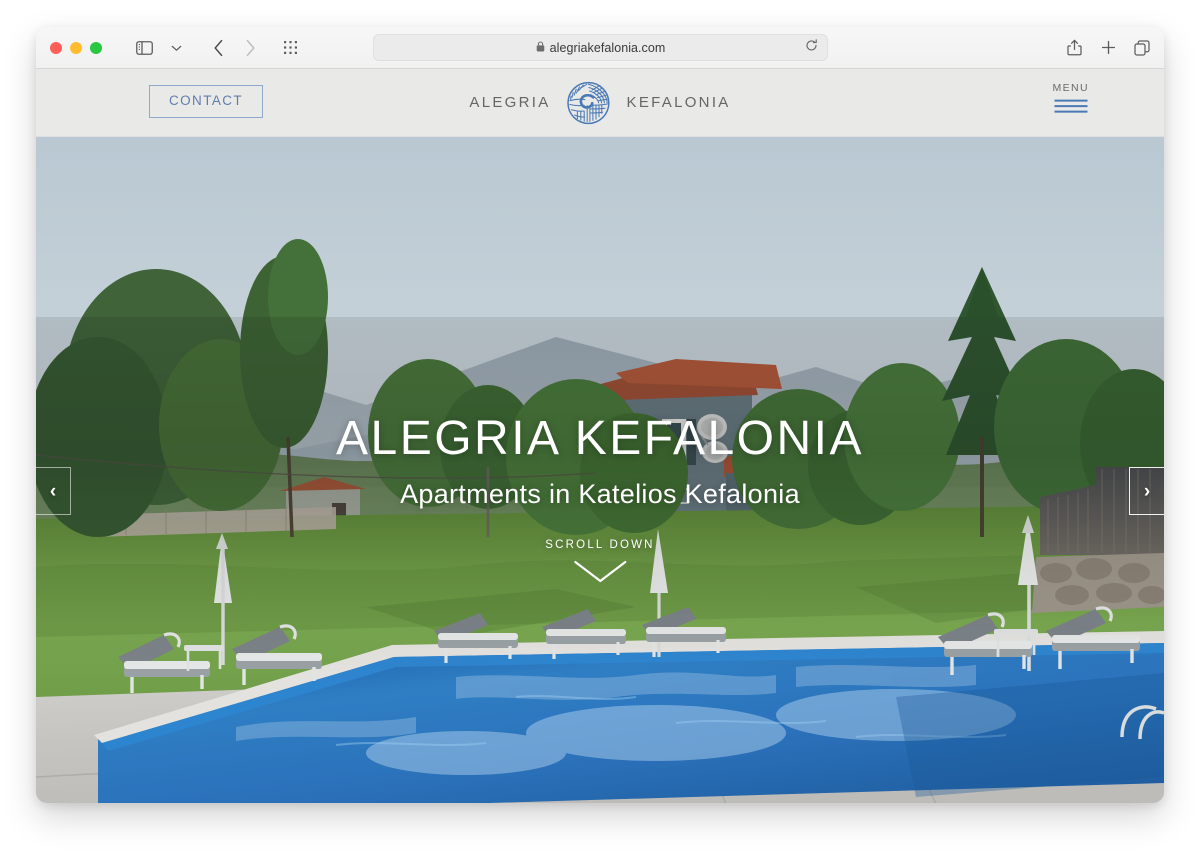 This screenshot has height=851, width=1200. I want to click on lock-icon, so click(540, 46).